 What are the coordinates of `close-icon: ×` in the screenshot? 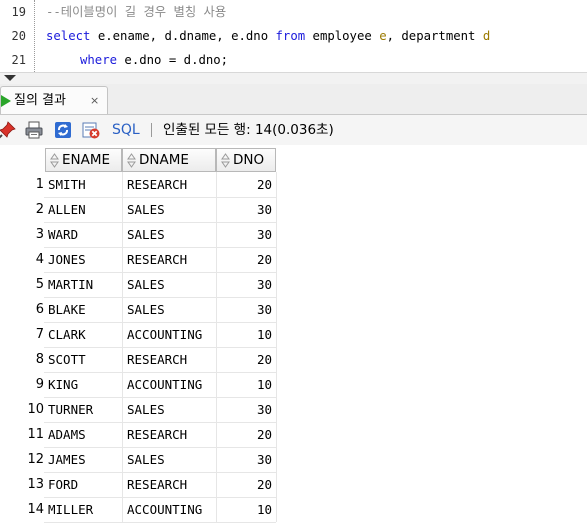 It's located at (94, 100).